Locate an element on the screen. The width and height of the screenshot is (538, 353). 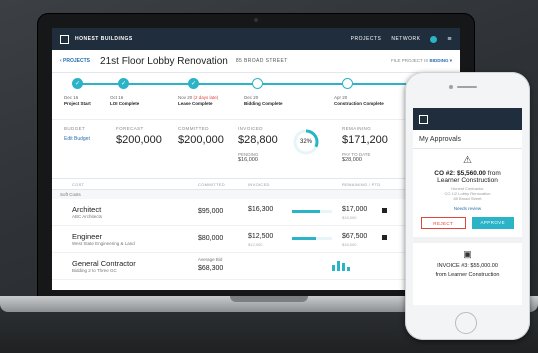
col-cost: COST is located at coordinates (78, 184).